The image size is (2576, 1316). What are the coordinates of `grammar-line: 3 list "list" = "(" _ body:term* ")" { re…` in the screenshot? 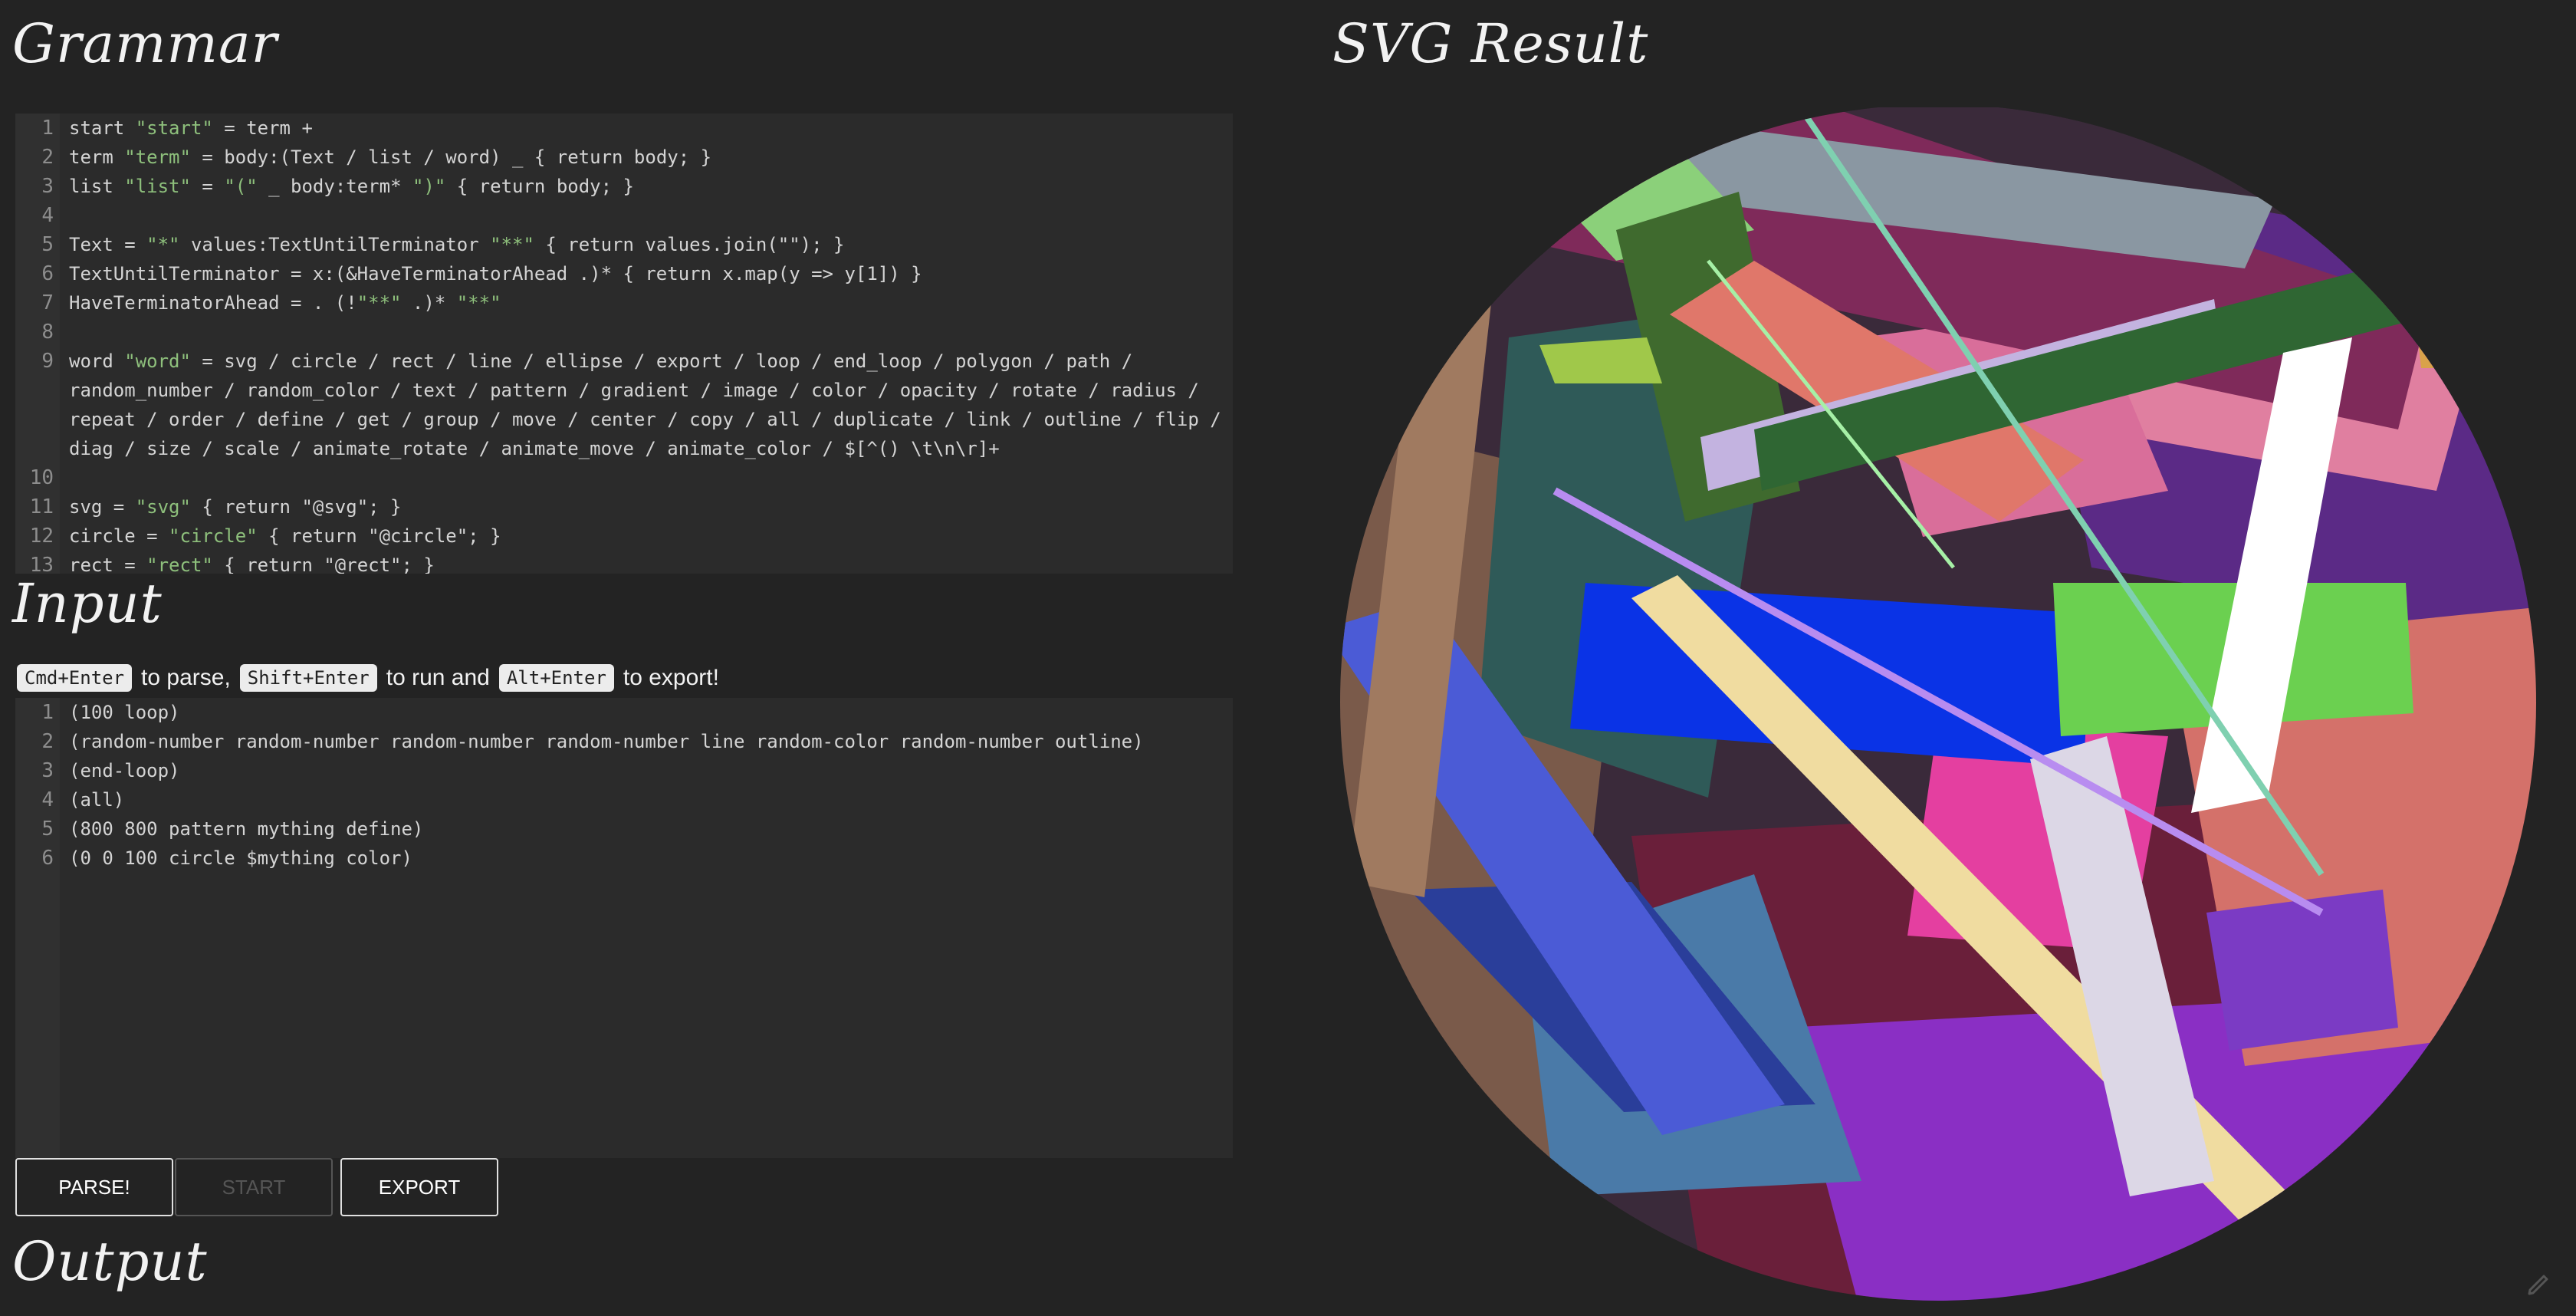 It's located at (624, 186).